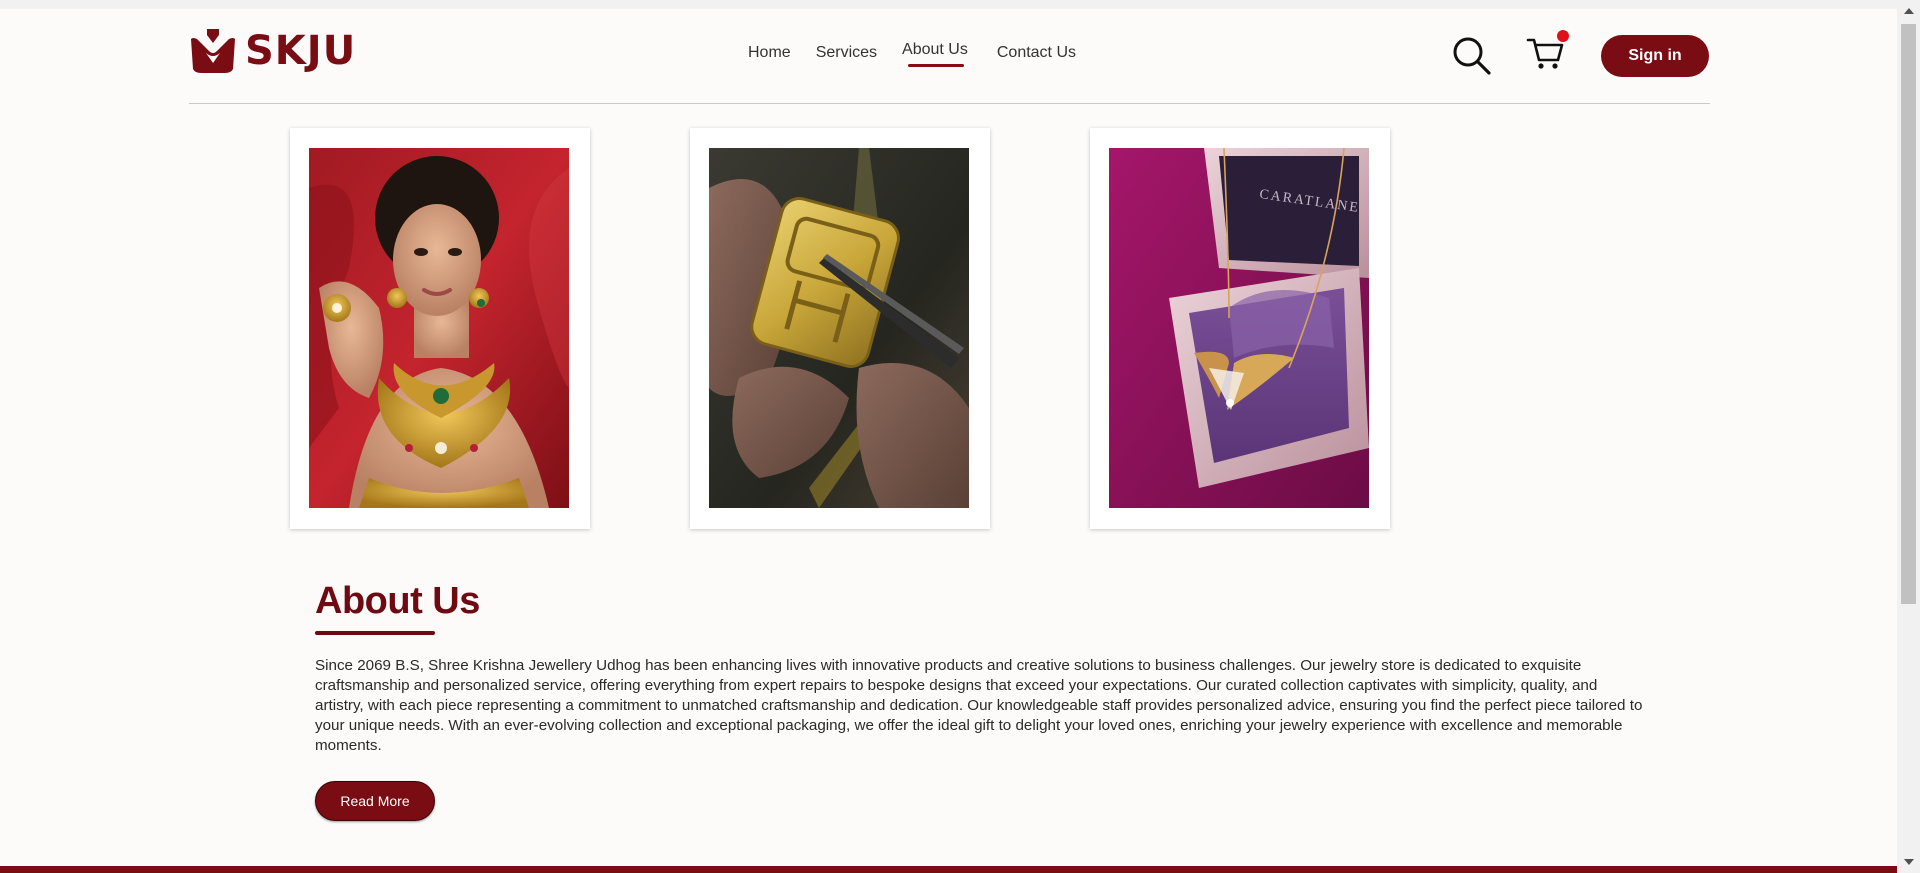 The height and width of the screenshot is (873, 1920). I want to click on search-icon, so click(1472, 56).